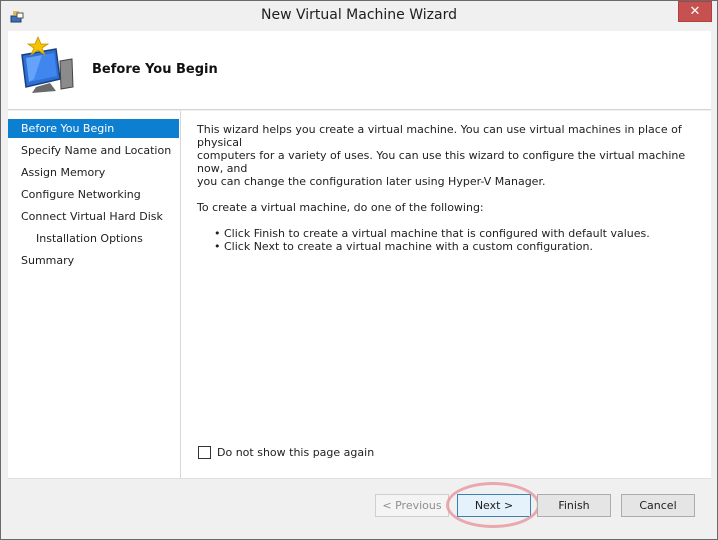  I want to click on nav-item-connect-virtual-hard-disk: Connect Virtual Hard Disk, so click(93, 216).